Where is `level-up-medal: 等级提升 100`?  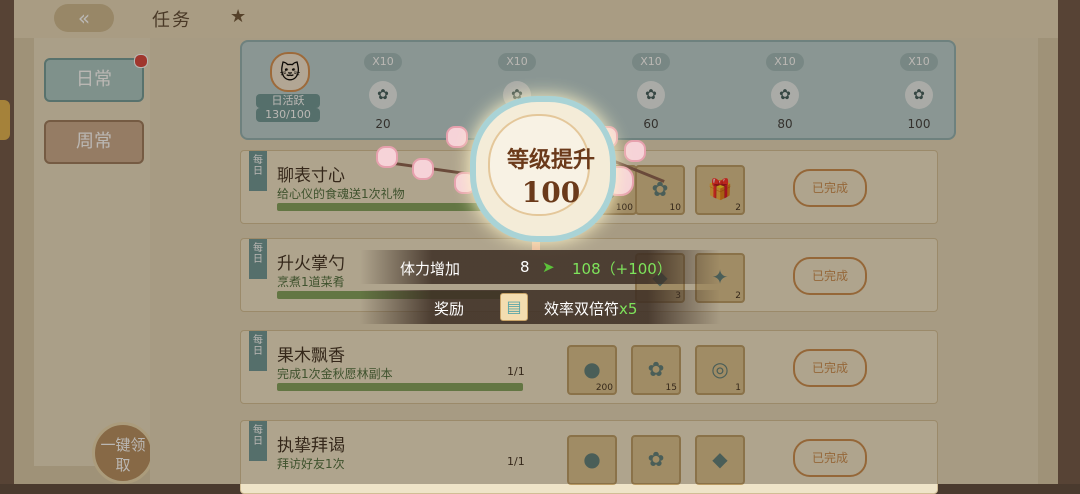
level-up-medal: 等级提升 100 is located at coordinates (543, 169).